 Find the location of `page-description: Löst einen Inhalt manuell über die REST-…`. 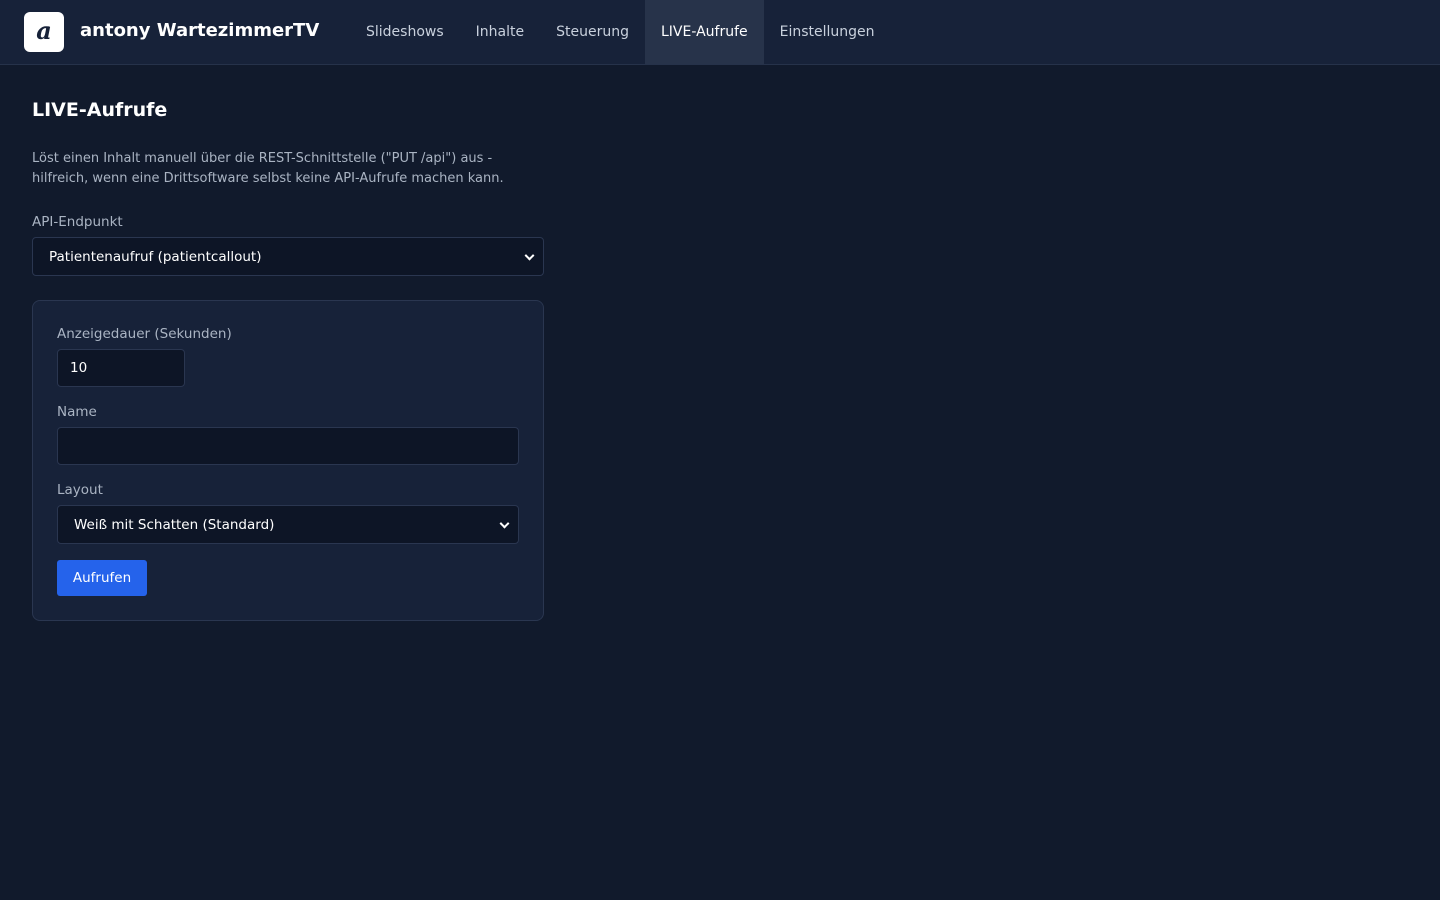

page-description: Löst einen Inhalt manuell über die REST-… is located at coordinates (268, 168).